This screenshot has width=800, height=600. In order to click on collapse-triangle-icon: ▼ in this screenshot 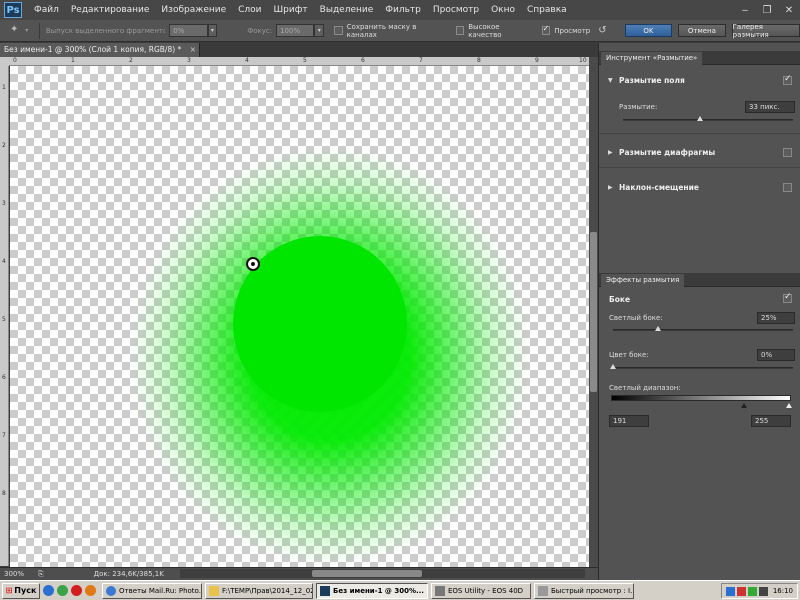, I will do `click(610, 80)`.